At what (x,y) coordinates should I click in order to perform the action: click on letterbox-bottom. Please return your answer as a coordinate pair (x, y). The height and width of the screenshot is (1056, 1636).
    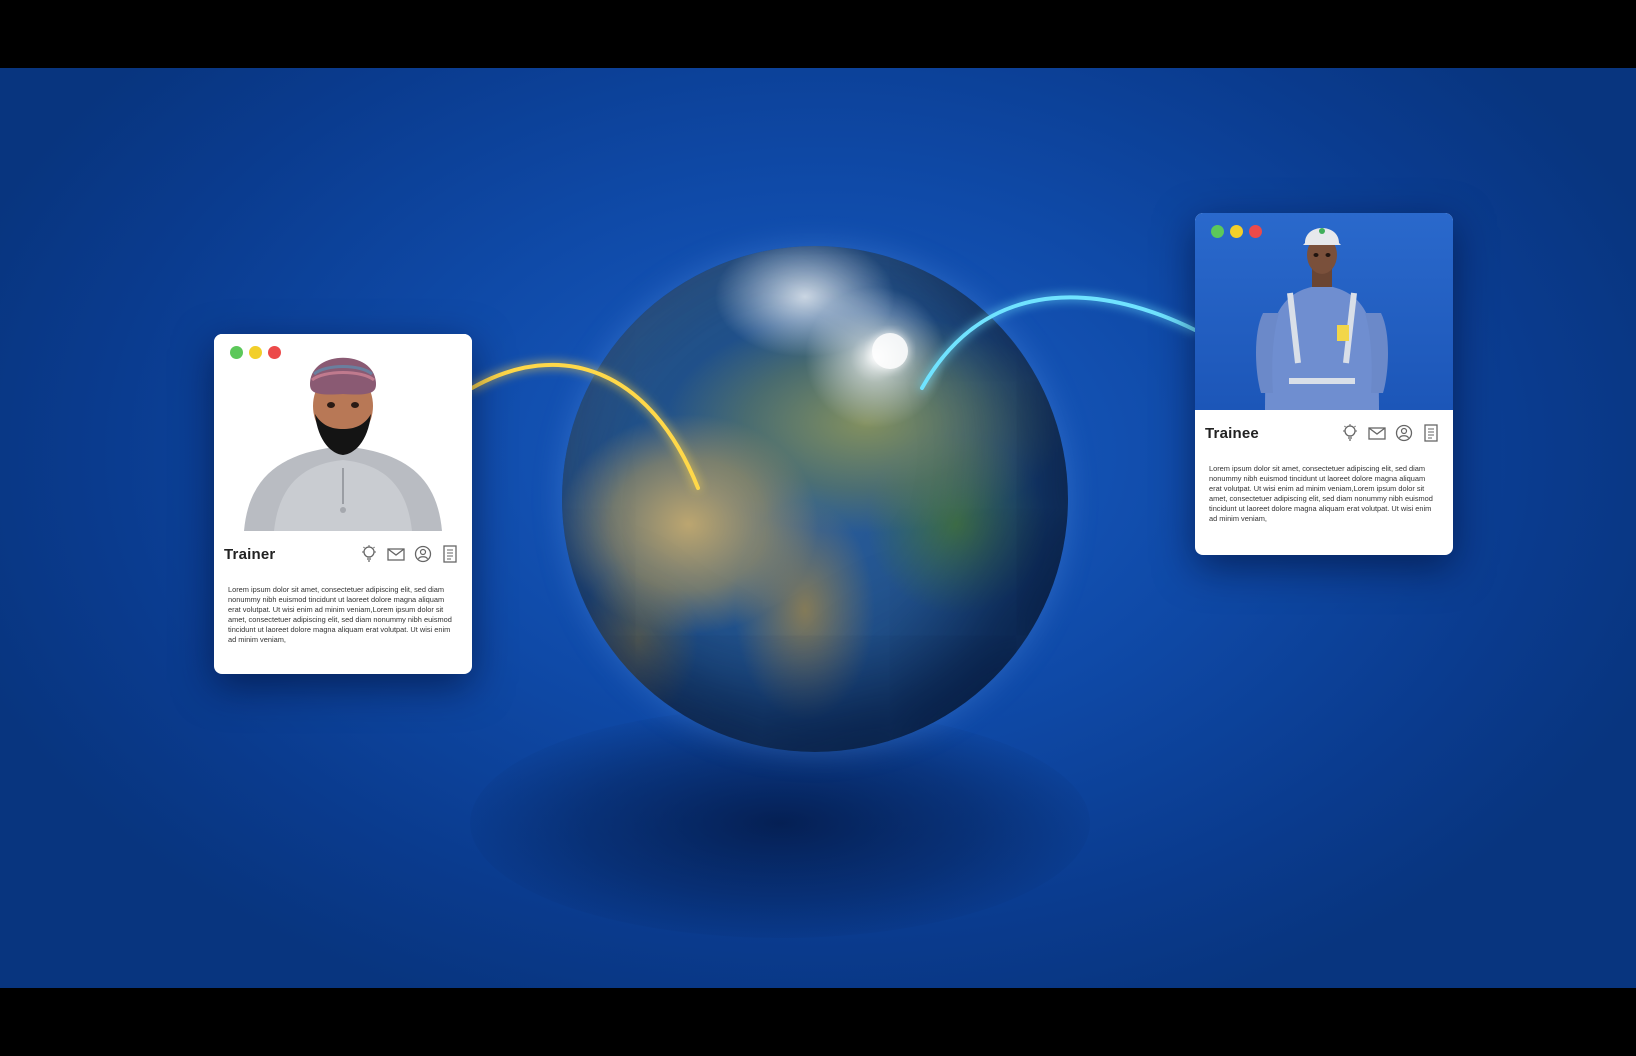
    Looking at the image, I should click on (818, 1022).